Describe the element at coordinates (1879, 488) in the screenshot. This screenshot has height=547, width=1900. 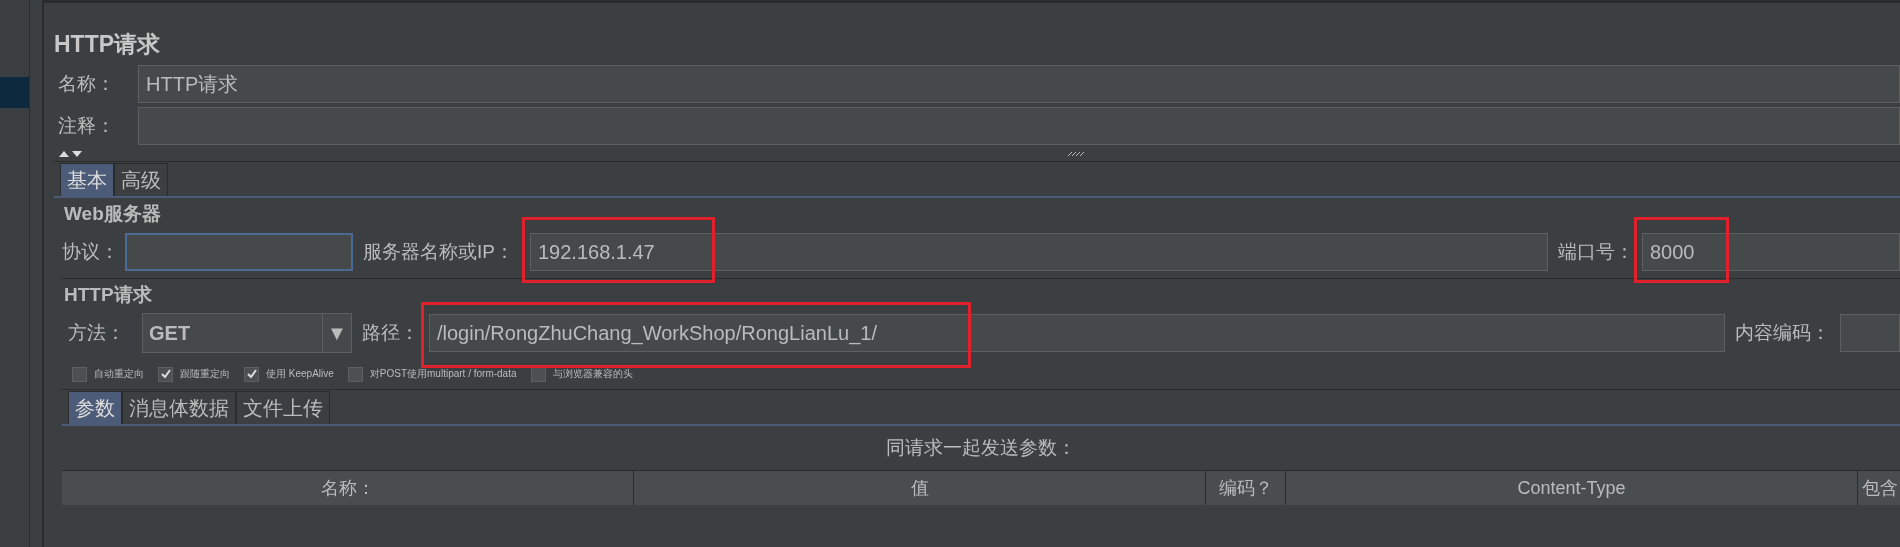
I see `column-header: 包含` at that location.